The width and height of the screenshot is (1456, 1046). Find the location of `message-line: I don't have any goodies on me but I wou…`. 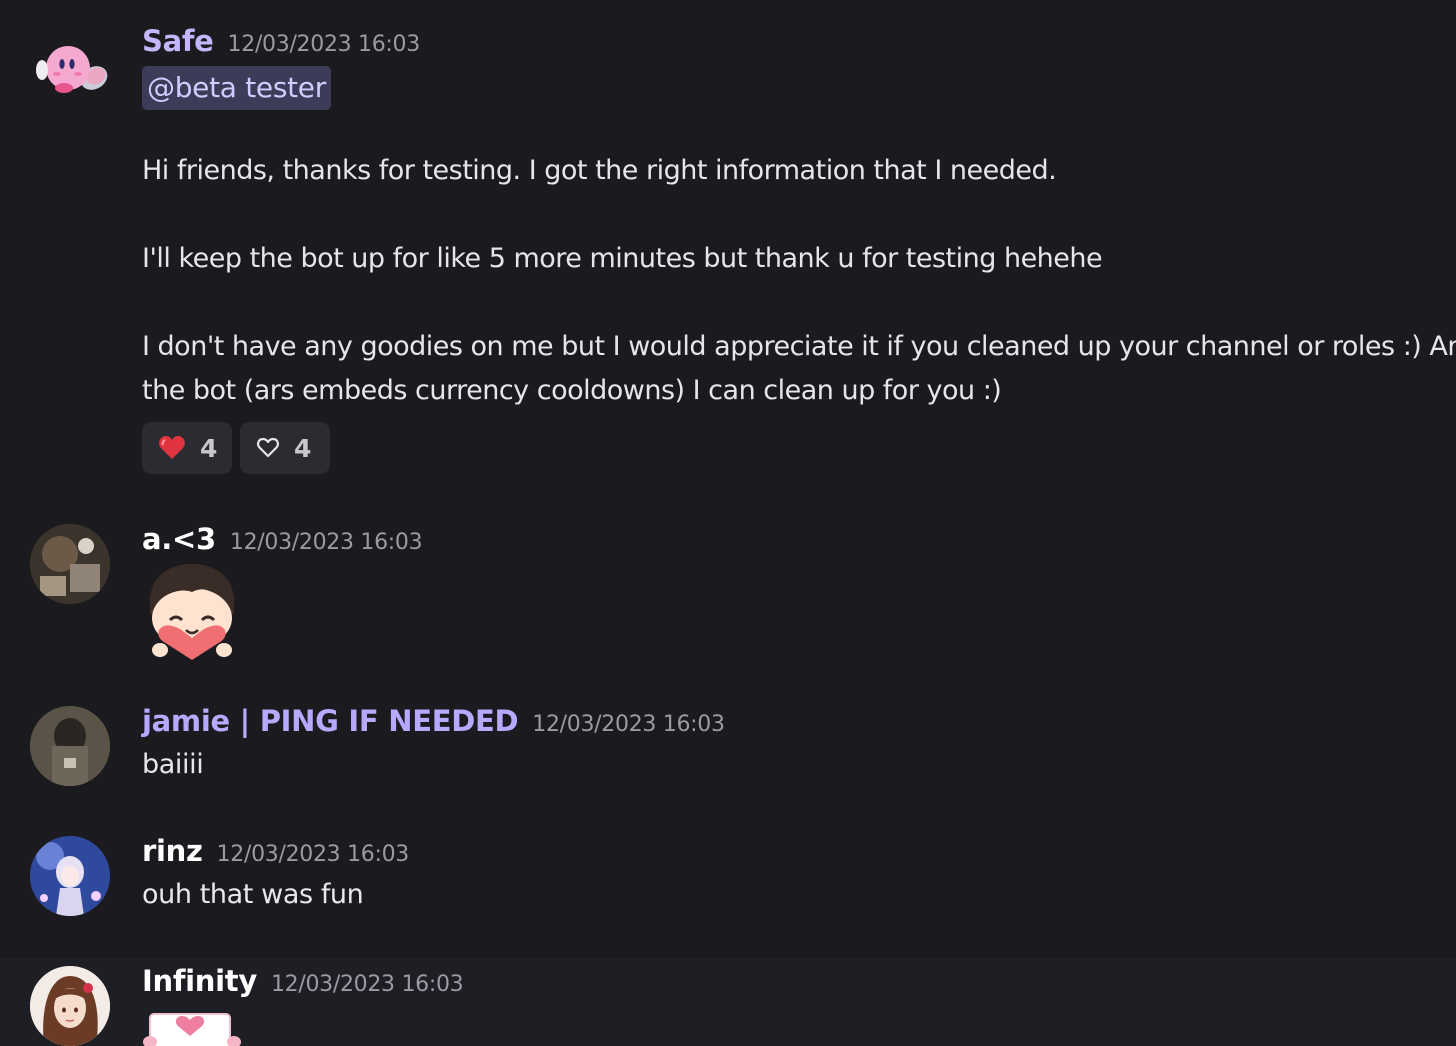

message-line: I don't have any goodies on me but I wou… is located at coordinates (799, 346).